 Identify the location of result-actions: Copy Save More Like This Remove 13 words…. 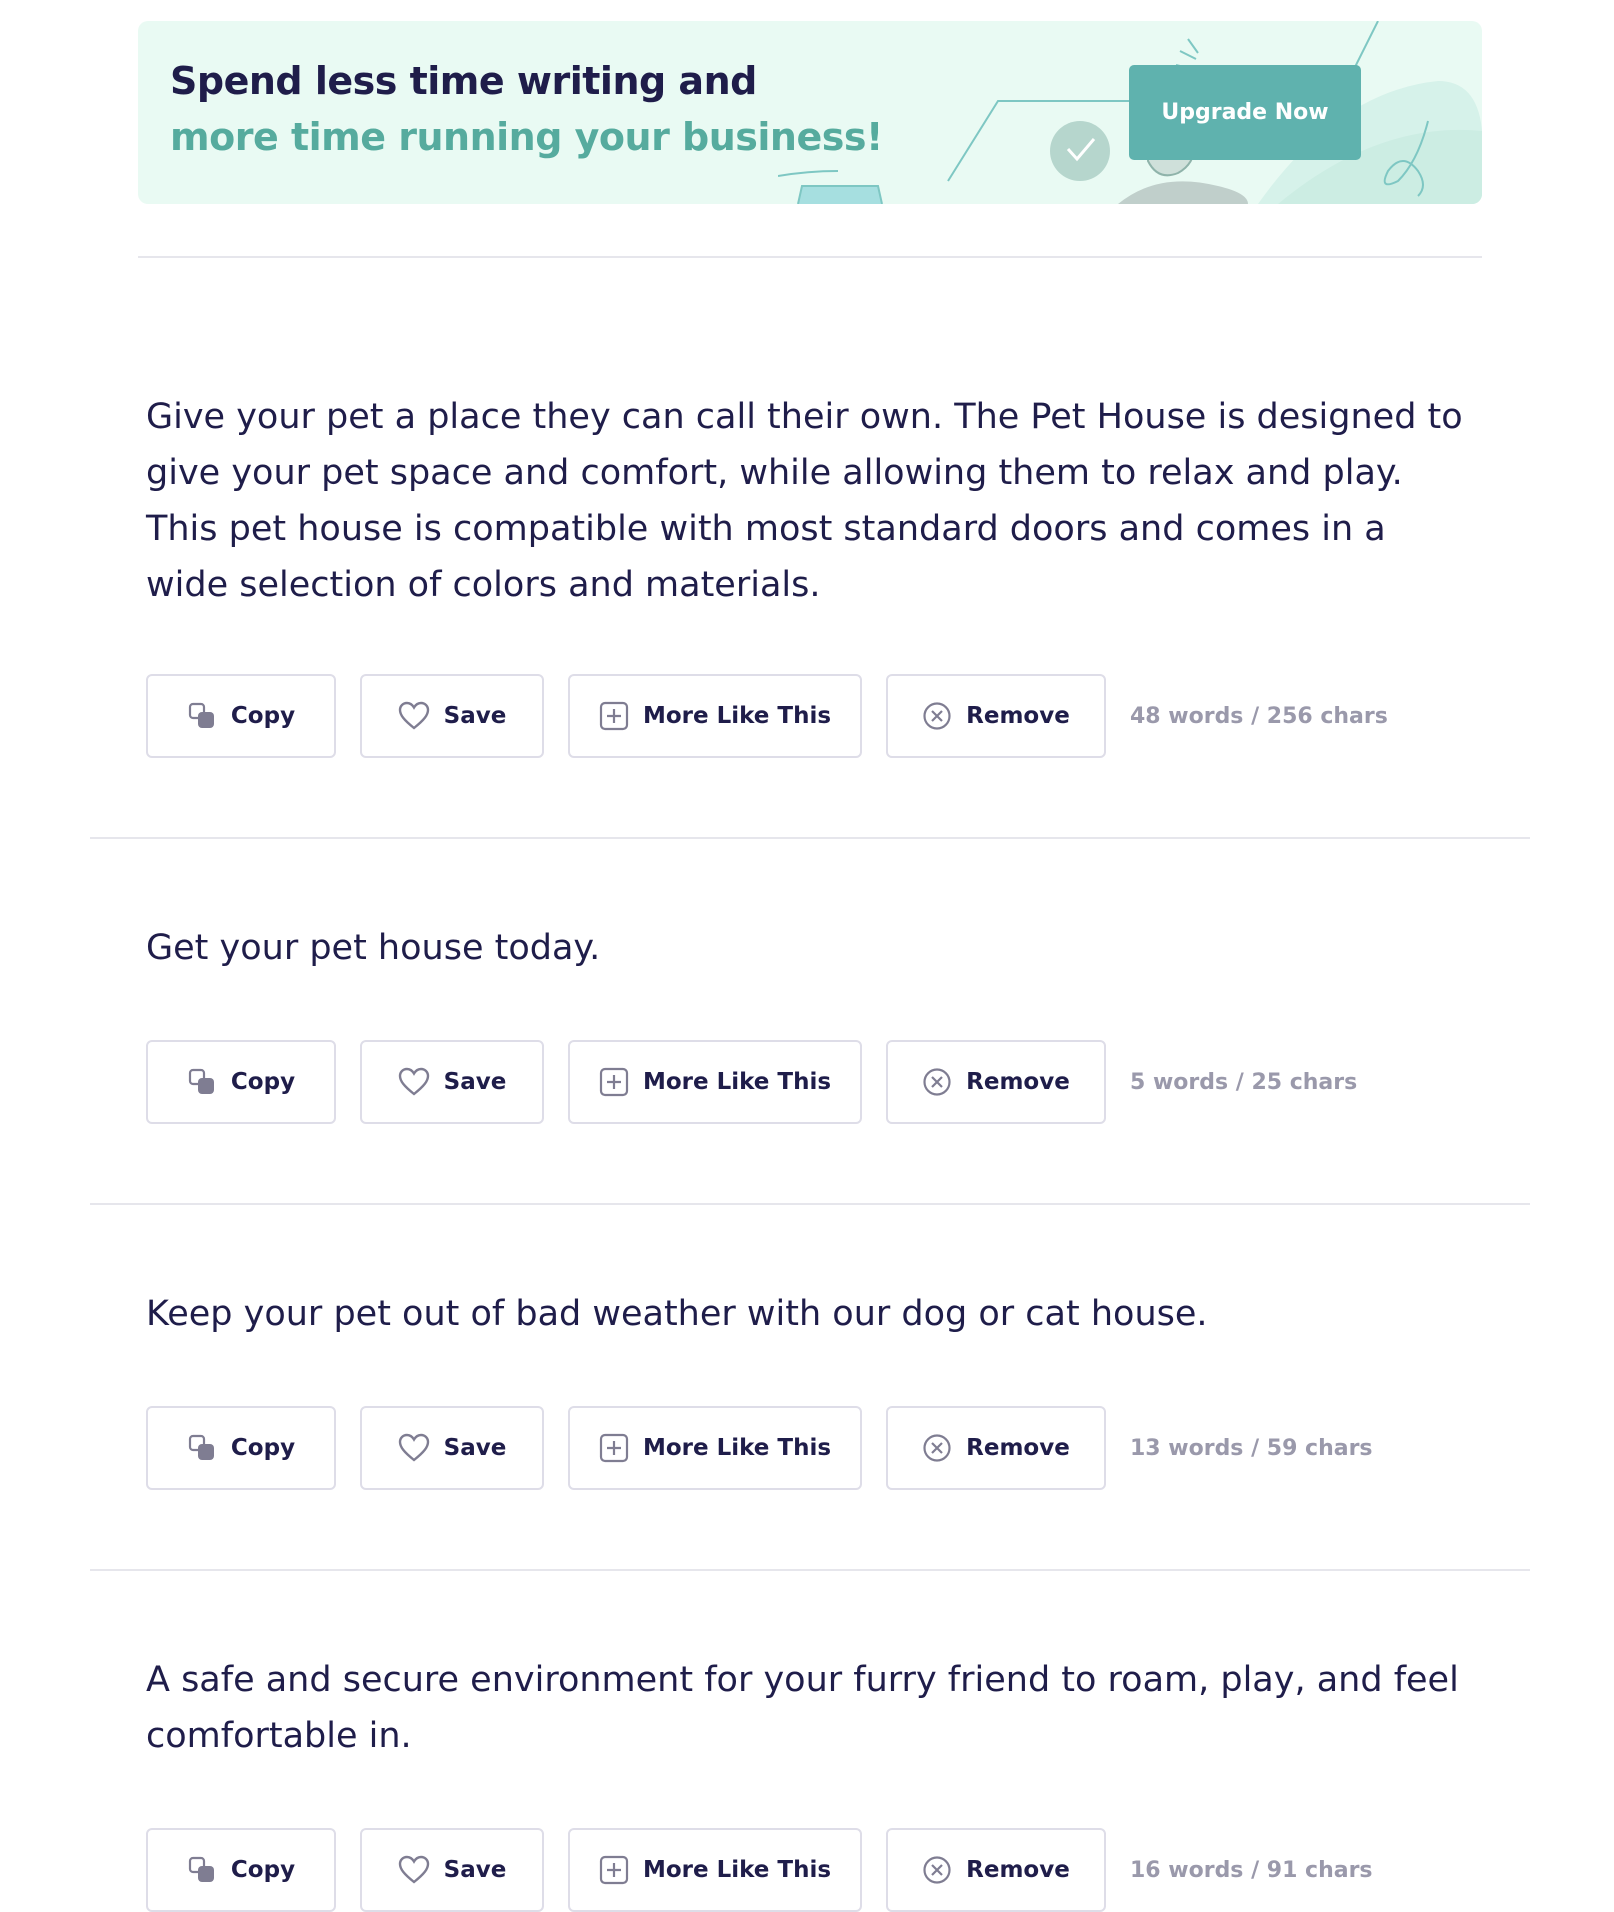
(759, 1448).